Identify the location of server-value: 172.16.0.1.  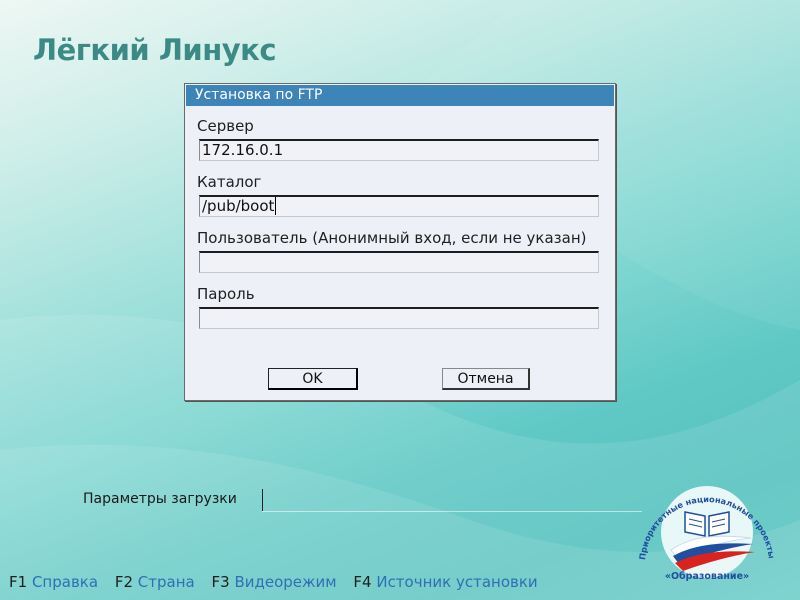
(243, 150).